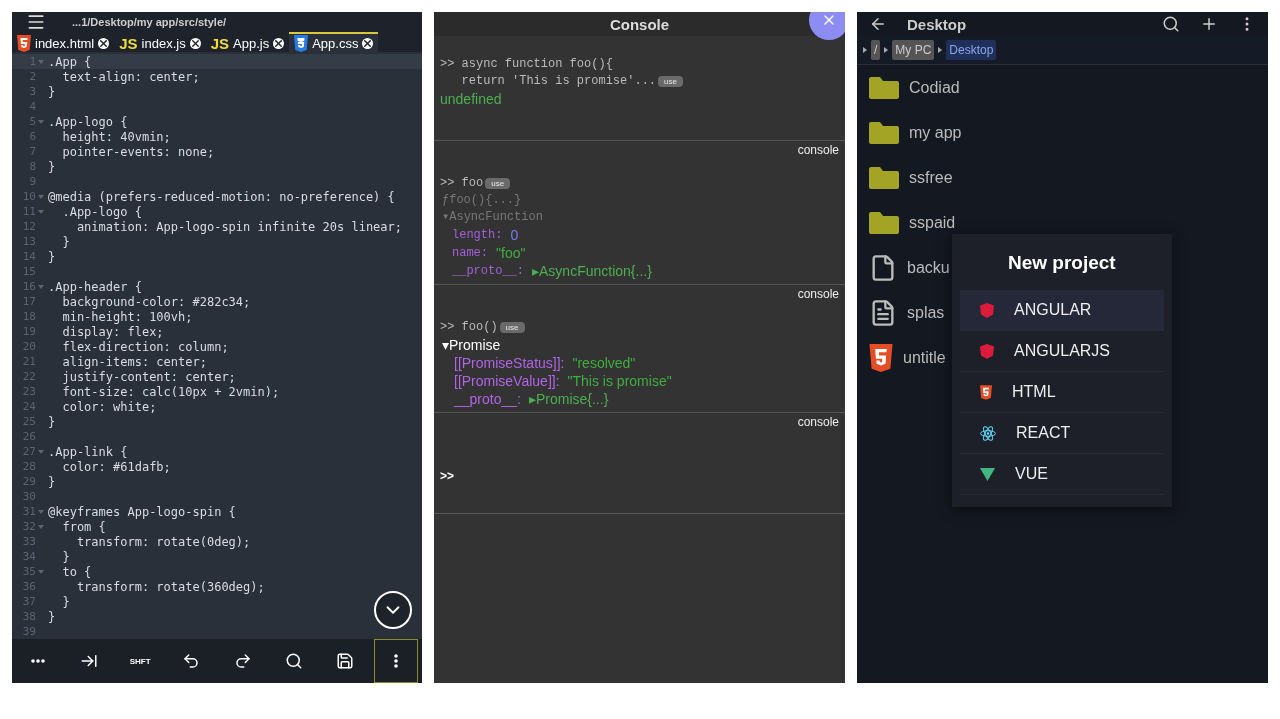  What do you see at coordinates (28, 196) in the screenshot?
I see `line-number: 10` at bounding box center [28, 196].